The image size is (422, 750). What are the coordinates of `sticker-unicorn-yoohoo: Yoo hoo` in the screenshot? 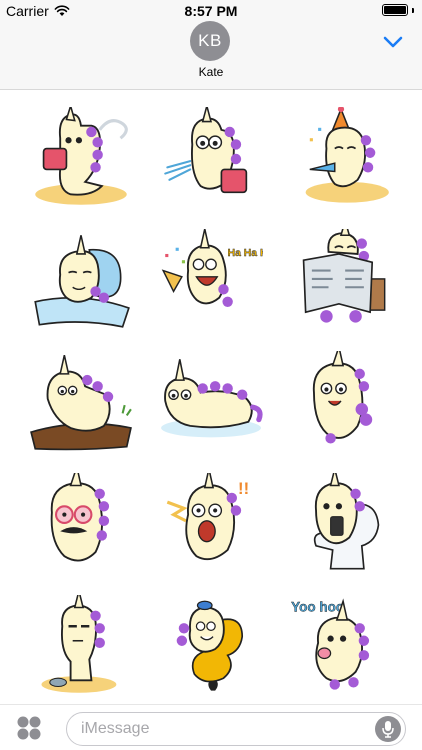 It's located at (341, 647).